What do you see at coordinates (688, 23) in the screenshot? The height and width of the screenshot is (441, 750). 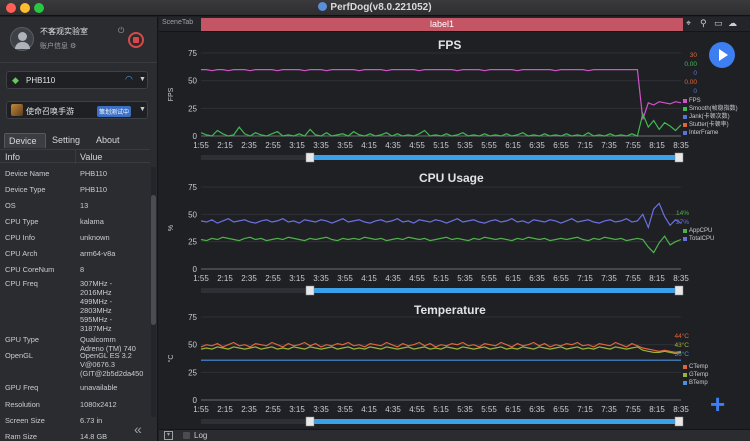 I see `location-icon: ⌖` at bounding box center [688, 23].